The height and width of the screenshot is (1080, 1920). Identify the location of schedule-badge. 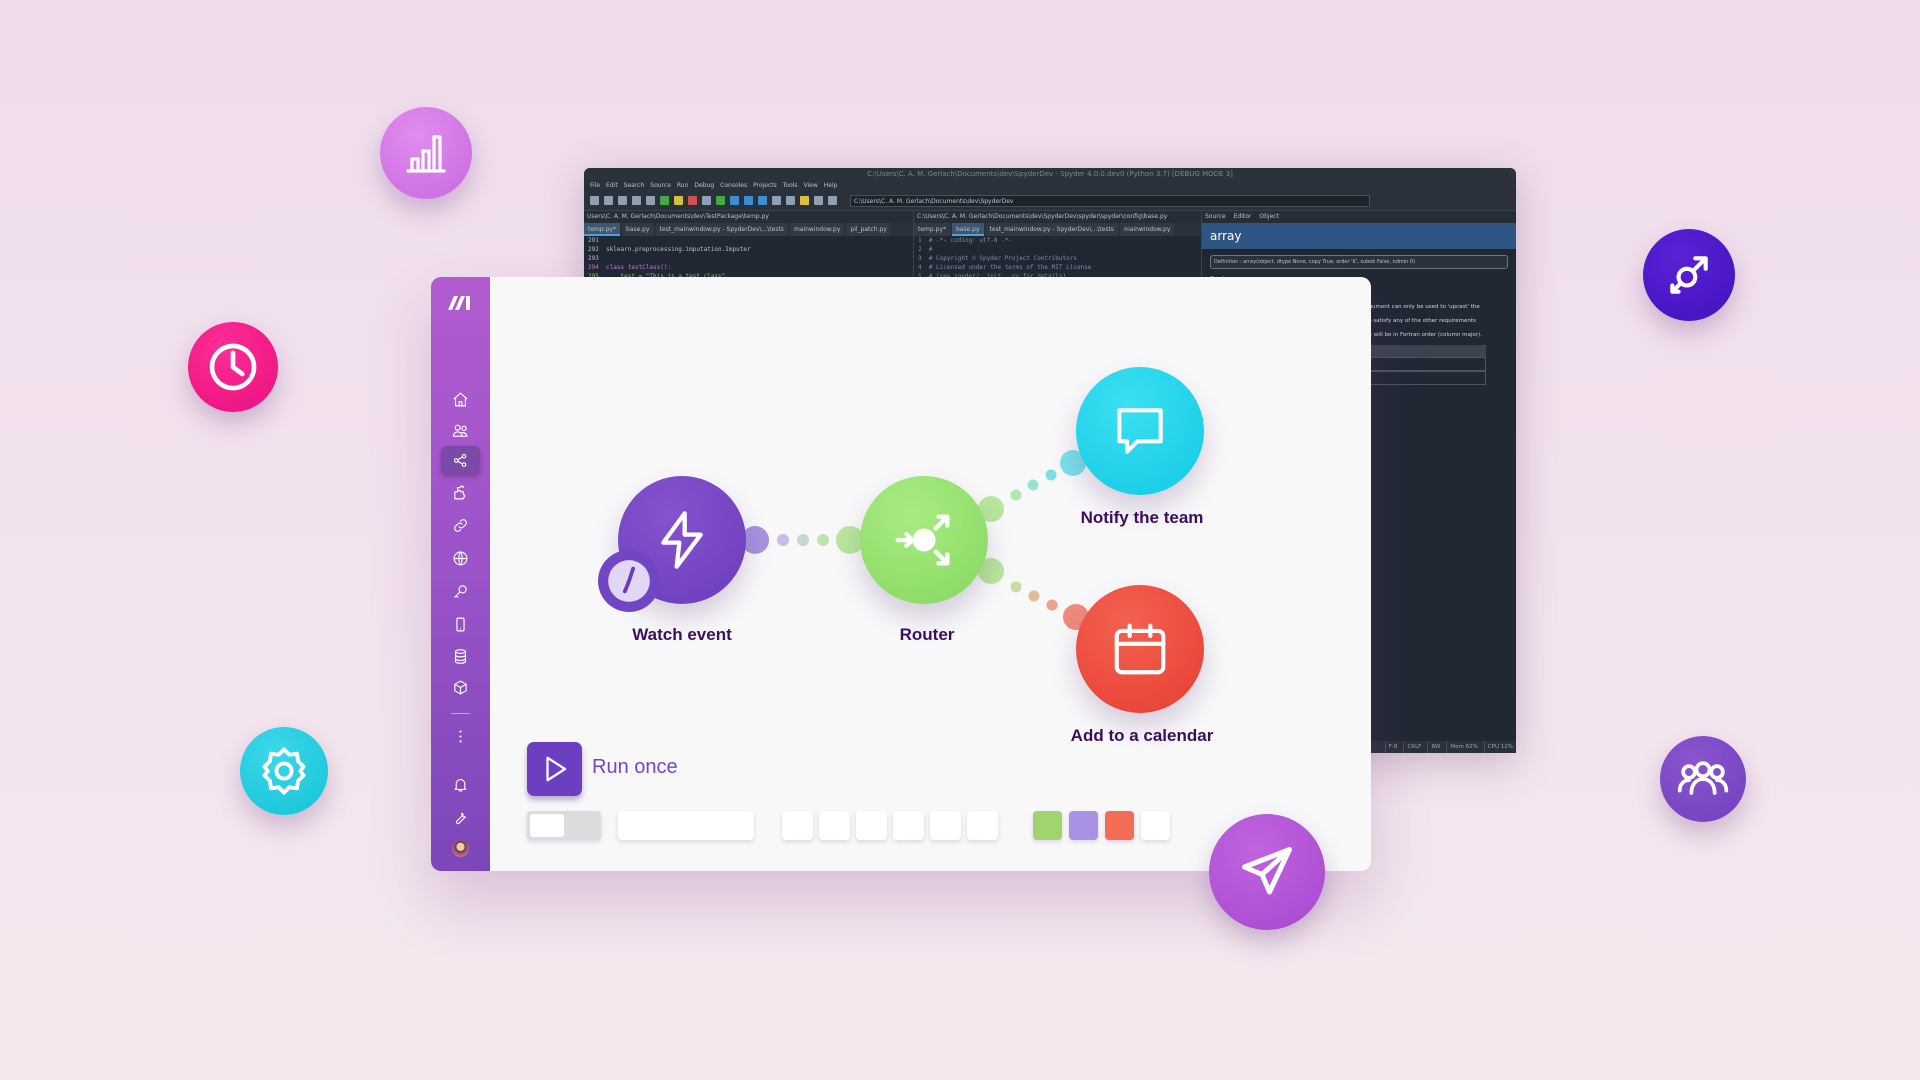
(629, 581).